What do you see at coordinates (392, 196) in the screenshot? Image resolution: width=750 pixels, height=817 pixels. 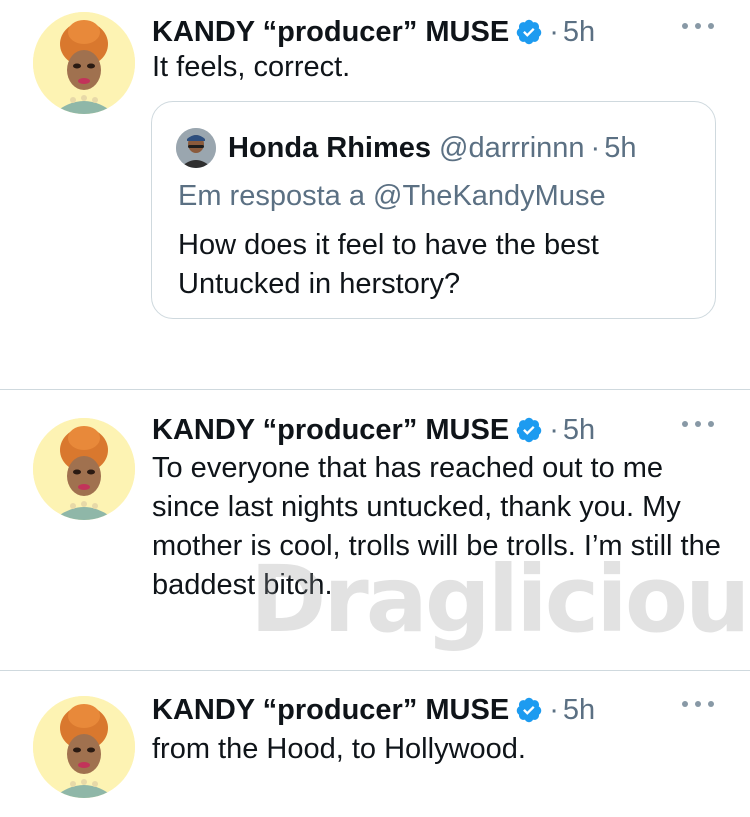 I see `reply-context: Em resposta a @TheKandyMuse` at bounding box center [392, 196].